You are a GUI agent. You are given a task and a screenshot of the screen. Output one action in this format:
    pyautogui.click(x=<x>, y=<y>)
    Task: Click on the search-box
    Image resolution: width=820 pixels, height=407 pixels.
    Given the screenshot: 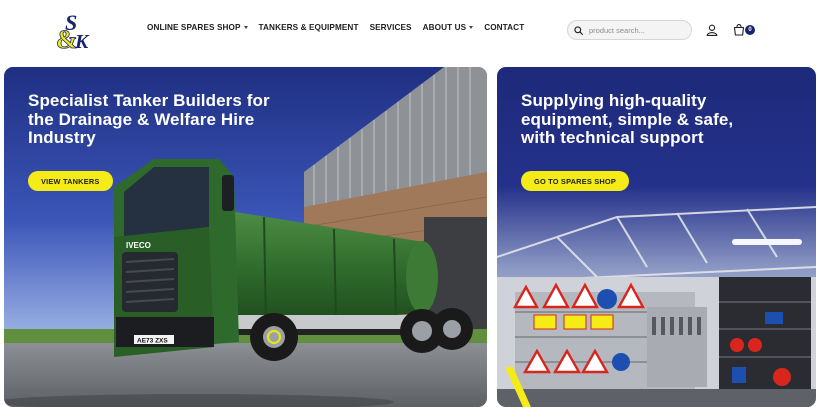 What is the action you would take?
    pyautogui.click(x=629, y=30)
    